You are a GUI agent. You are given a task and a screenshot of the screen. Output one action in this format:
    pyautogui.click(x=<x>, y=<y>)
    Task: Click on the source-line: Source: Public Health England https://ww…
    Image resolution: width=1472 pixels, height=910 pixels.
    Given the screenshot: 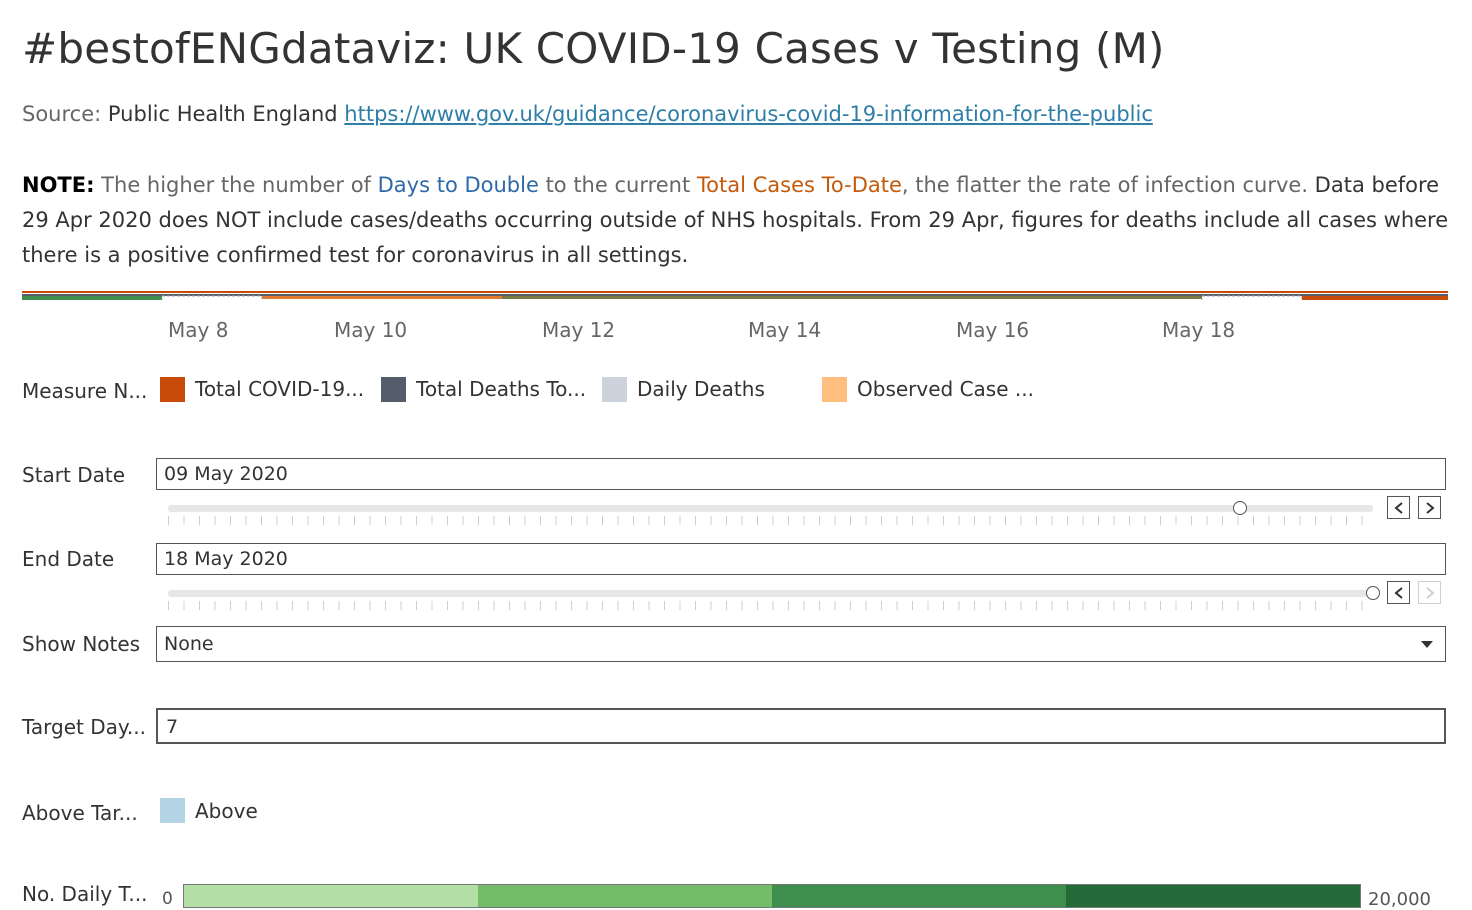 What is the action you would take?
    pyautogui.click(x=587, y=114)
    